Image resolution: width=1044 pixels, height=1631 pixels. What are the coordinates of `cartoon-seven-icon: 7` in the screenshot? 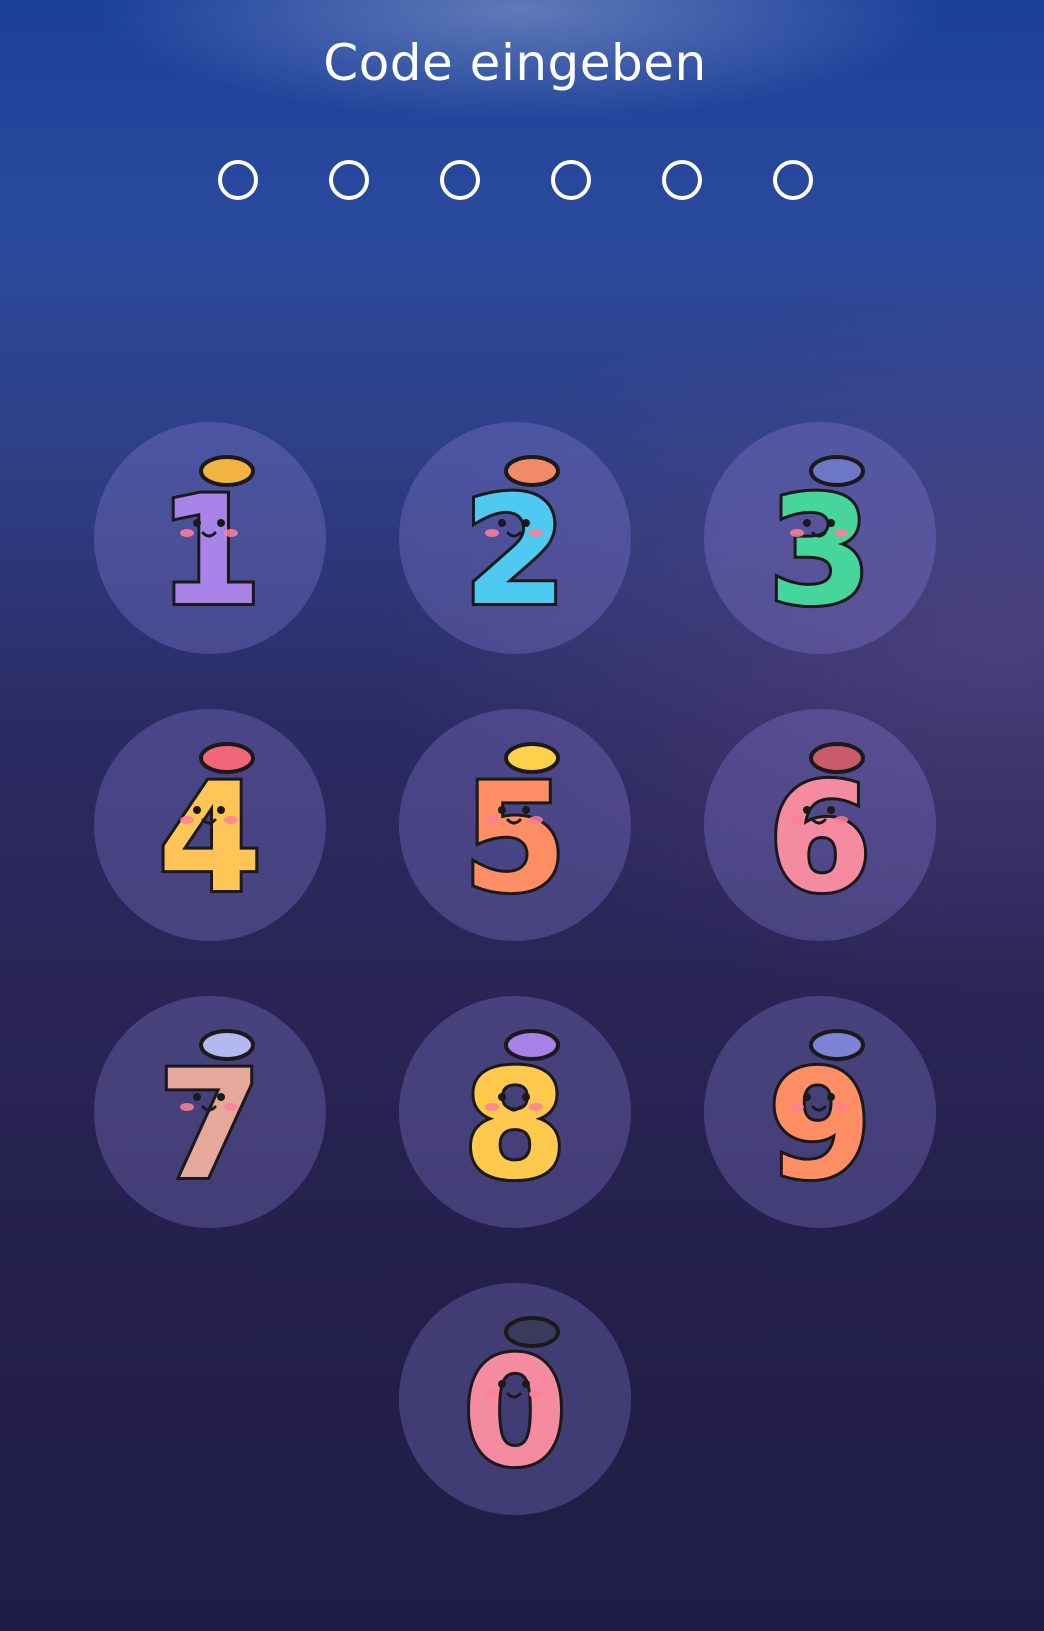 It's located at (210, 1122).